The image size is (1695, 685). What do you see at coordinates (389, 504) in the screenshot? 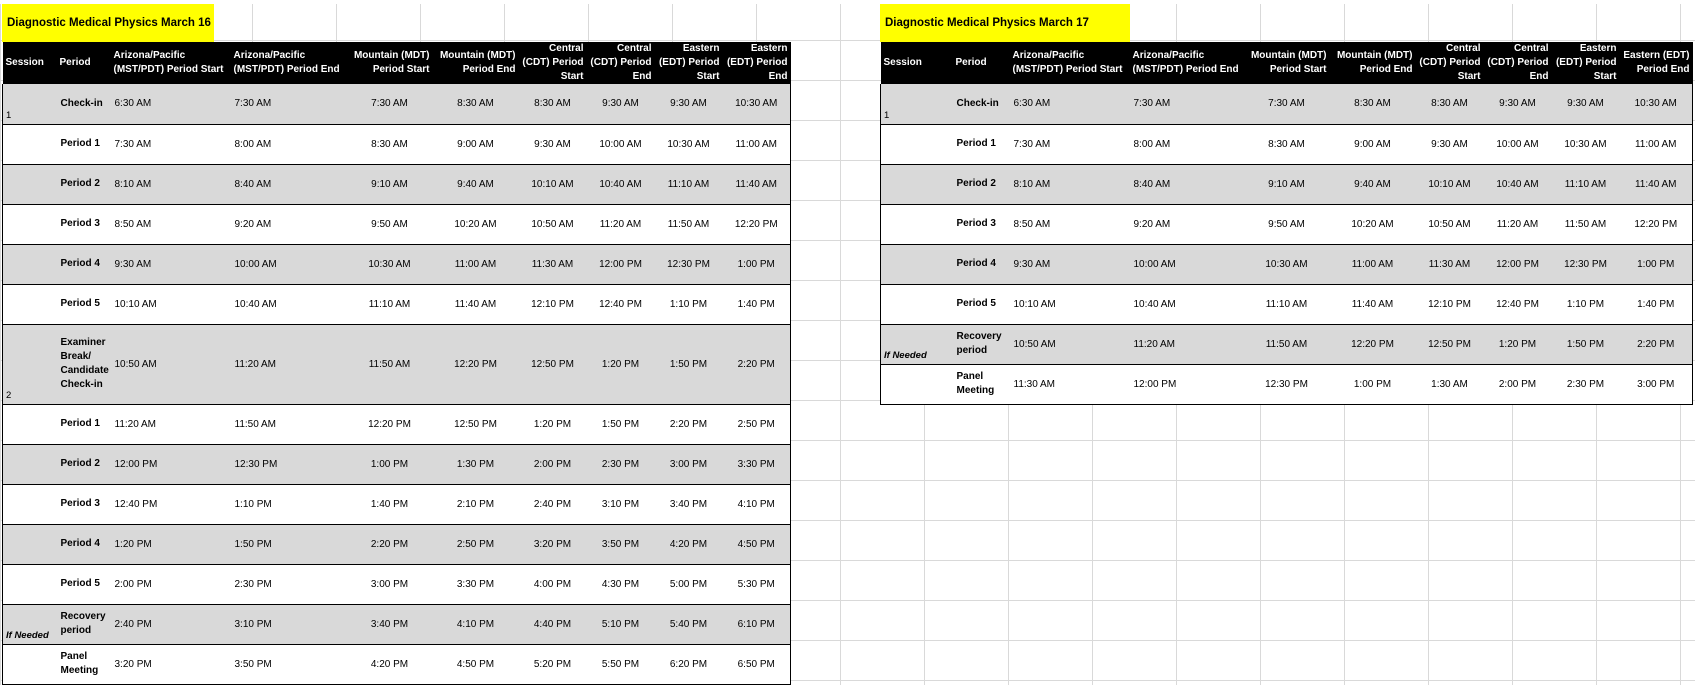
I see `time-cell: 1:40 PM` at bounding box center [389, 504].